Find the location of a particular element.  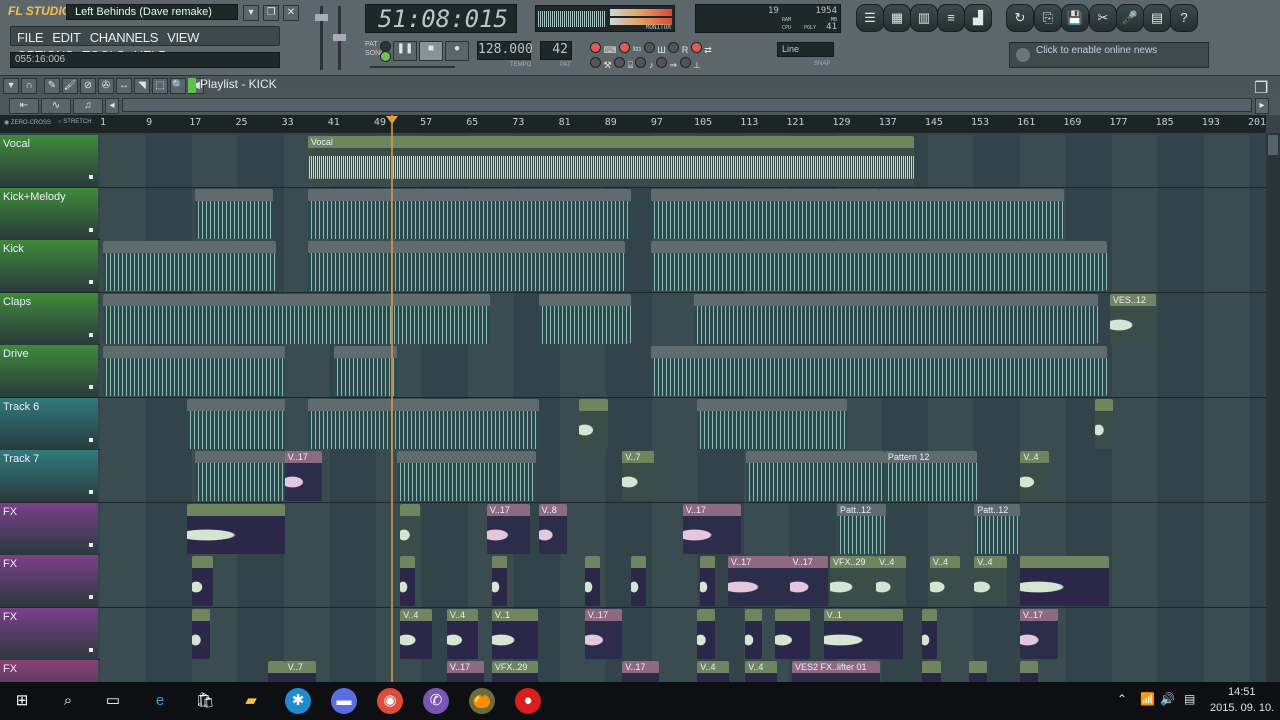

playlist-clip: V..8 is located at coordinates (553, 528).